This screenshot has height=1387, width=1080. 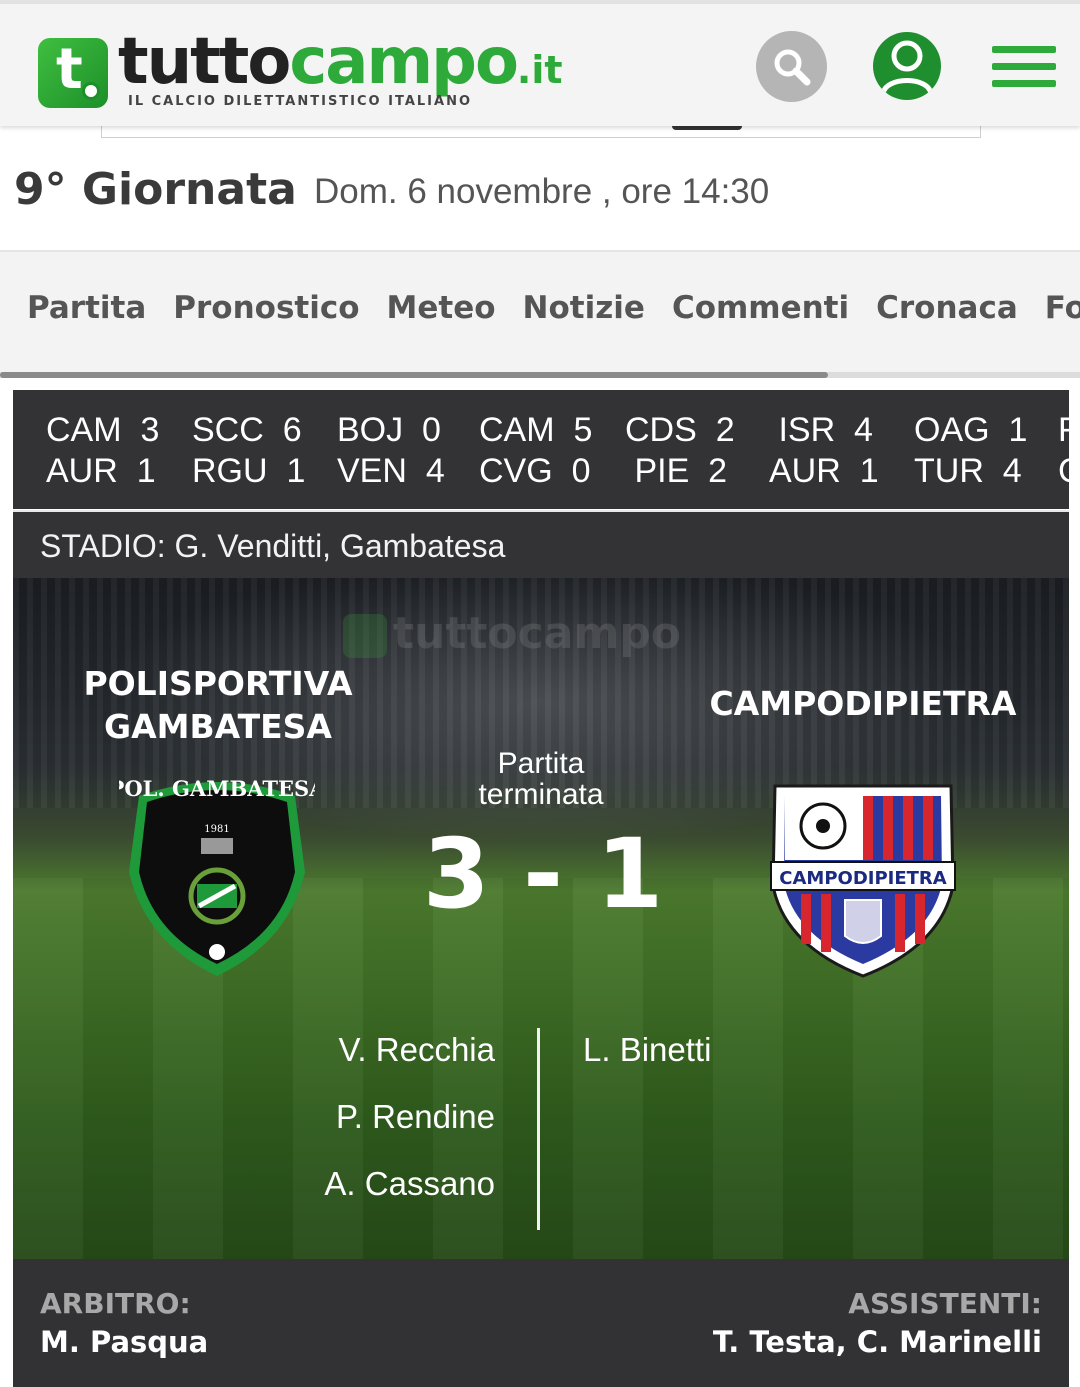 I want to click on match-status: Partita terminata, so click(x=541, y=779).